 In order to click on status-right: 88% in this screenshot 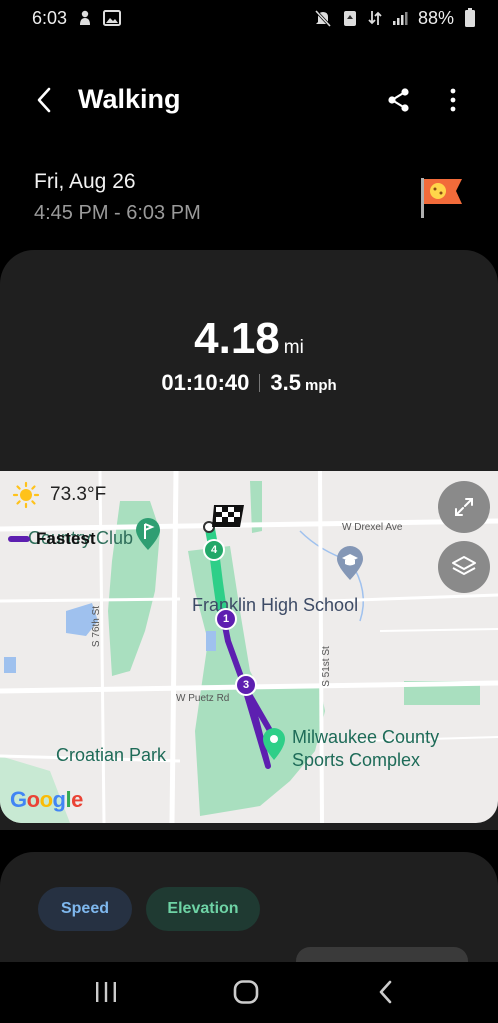, I will do `click(395, 18)`.